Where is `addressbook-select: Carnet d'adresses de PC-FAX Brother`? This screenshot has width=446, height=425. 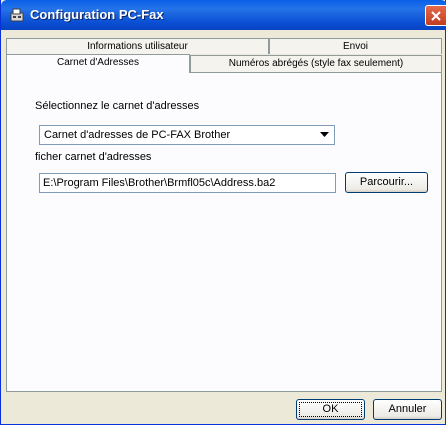 addressbook-select: Carnet d'adresses de PC-FAX Brother is located at coordinates (187, 135).